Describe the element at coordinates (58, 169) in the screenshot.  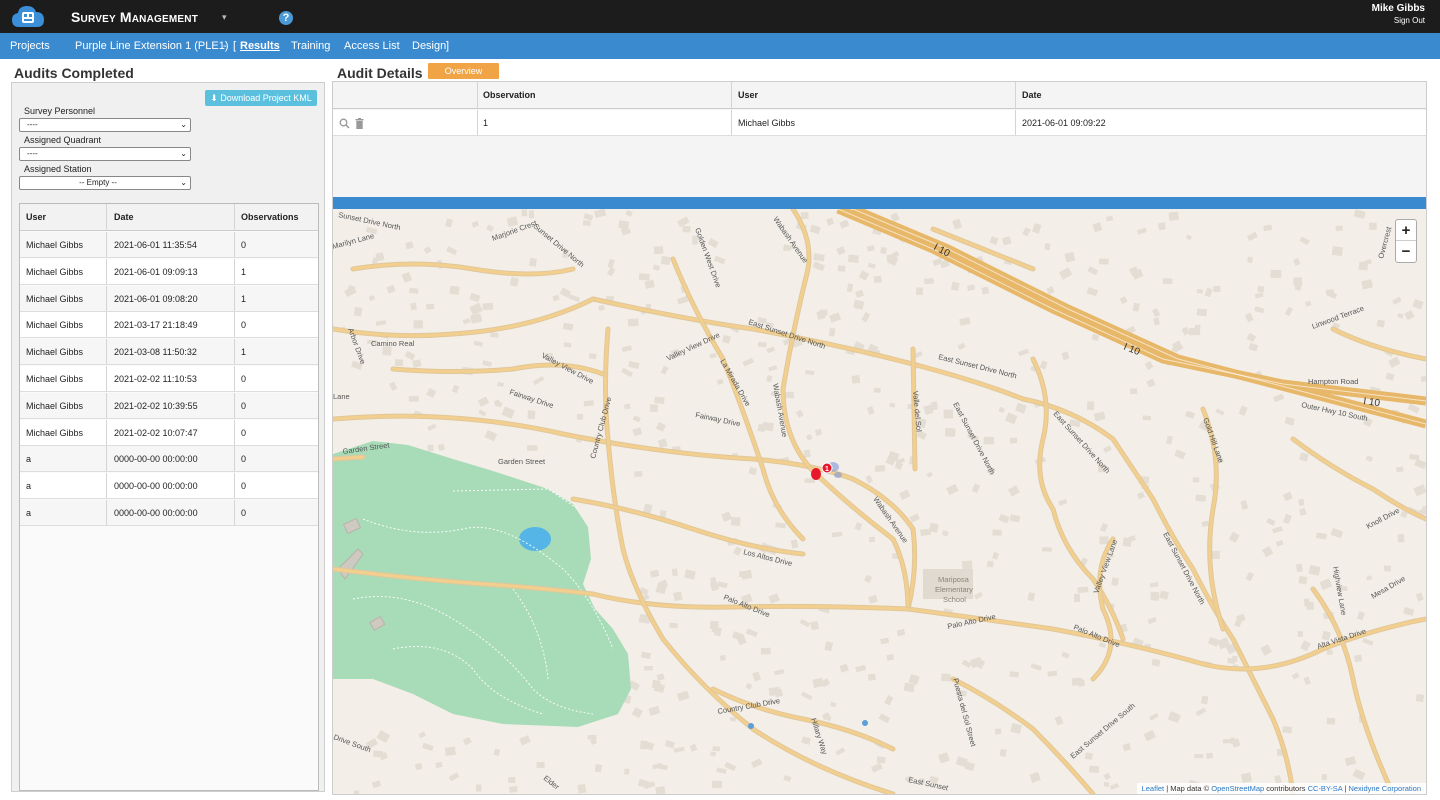
I see `assigned-station-label: Assigned Station` at that location.